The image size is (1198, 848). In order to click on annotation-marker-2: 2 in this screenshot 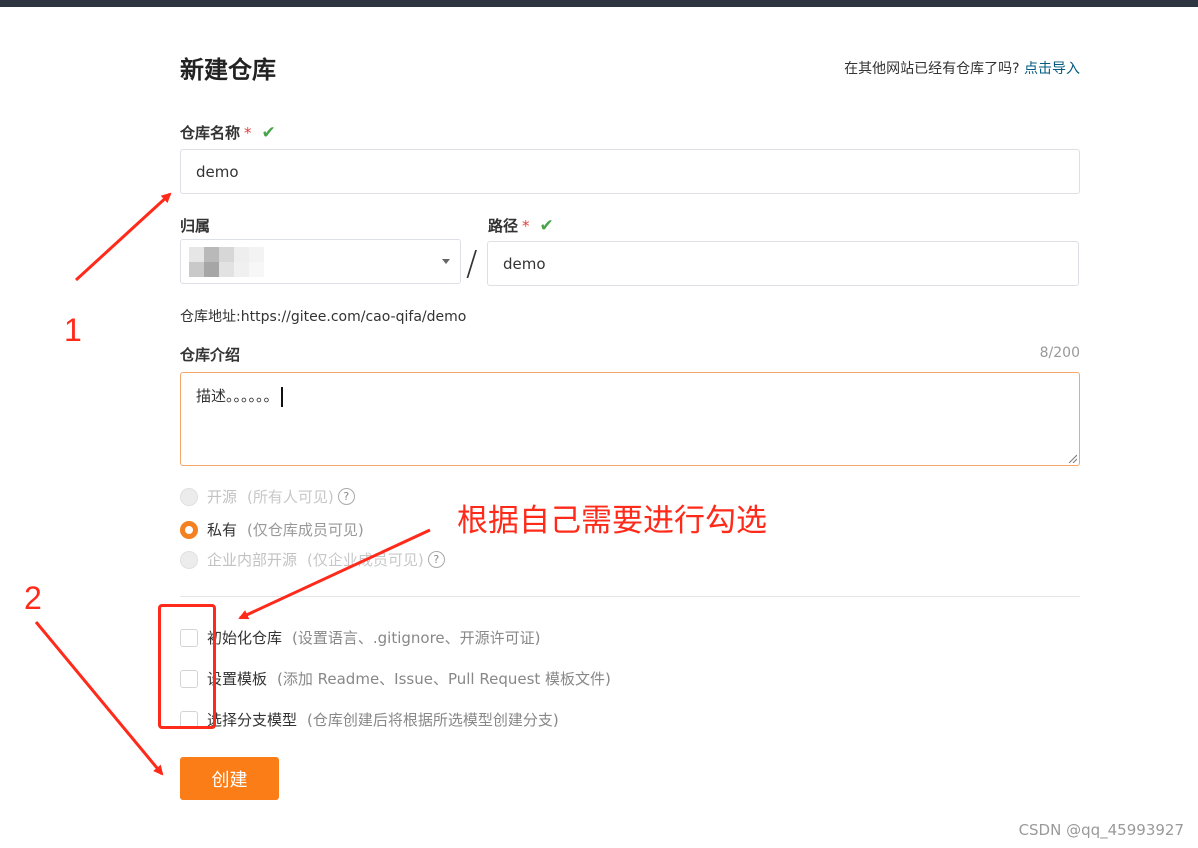, I will do `click(33, 598)`.